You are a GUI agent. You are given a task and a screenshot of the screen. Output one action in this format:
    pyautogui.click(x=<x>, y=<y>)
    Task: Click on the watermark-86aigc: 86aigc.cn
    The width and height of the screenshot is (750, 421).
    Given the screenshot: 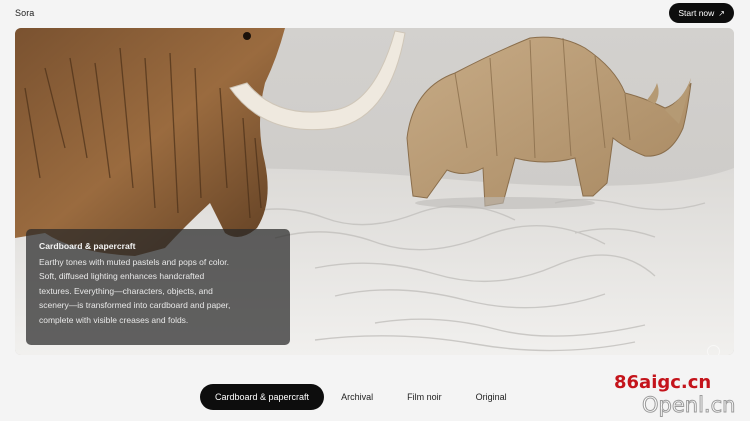 What is the action you would take?
    pyautogui.click(x=663, y=382)
    